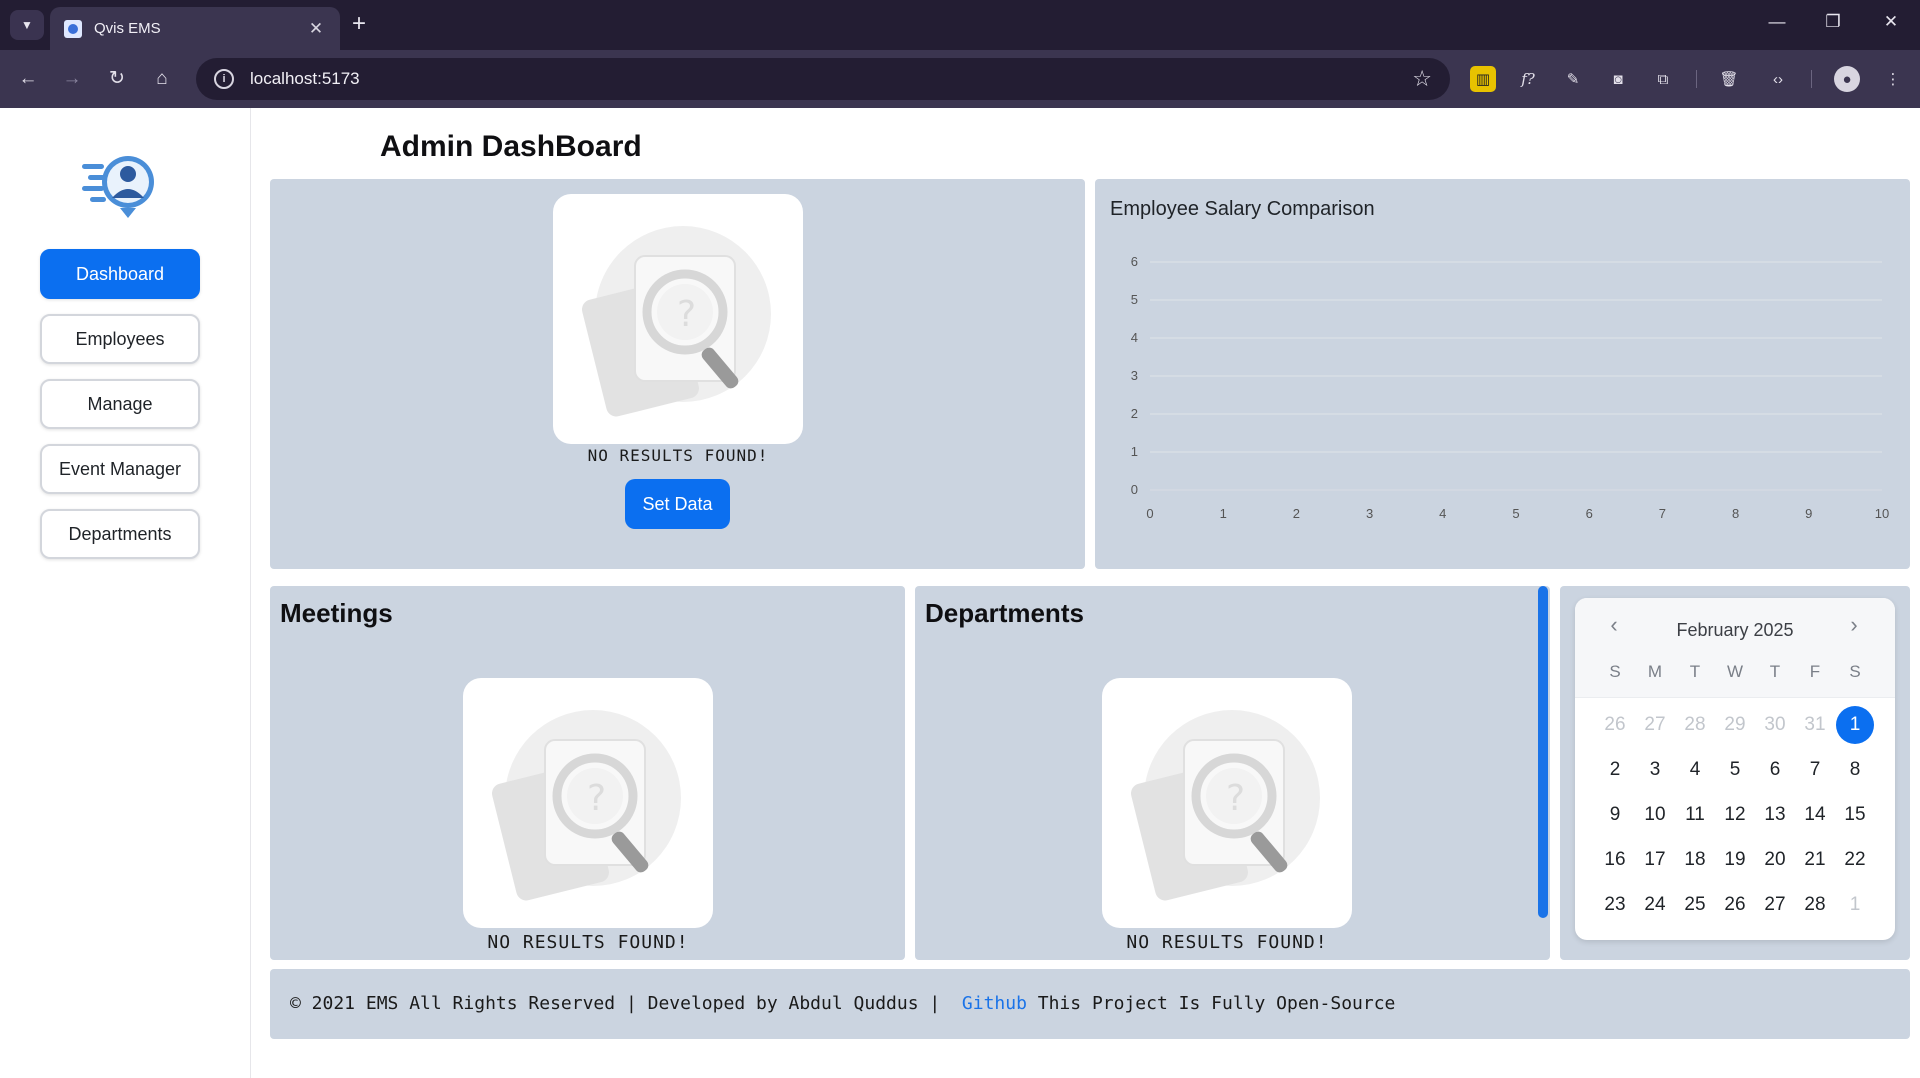 The height and width of the screenshot is (1078, 1920). What do you see at coordinates (1663, 79) in the screenshot?
I see `extensions-puzzle-icon: ⧉` at bounding box center [1663, 79].